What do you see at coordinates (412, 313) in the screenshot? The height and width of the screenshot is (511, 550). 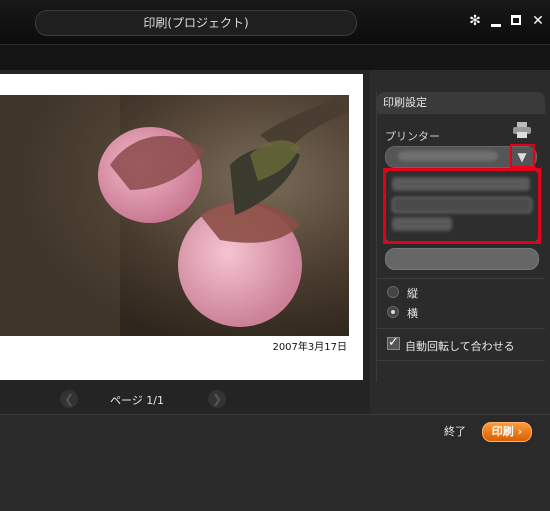 I see `orientation-landscape-label: 横` at bounding box center [412, 313].